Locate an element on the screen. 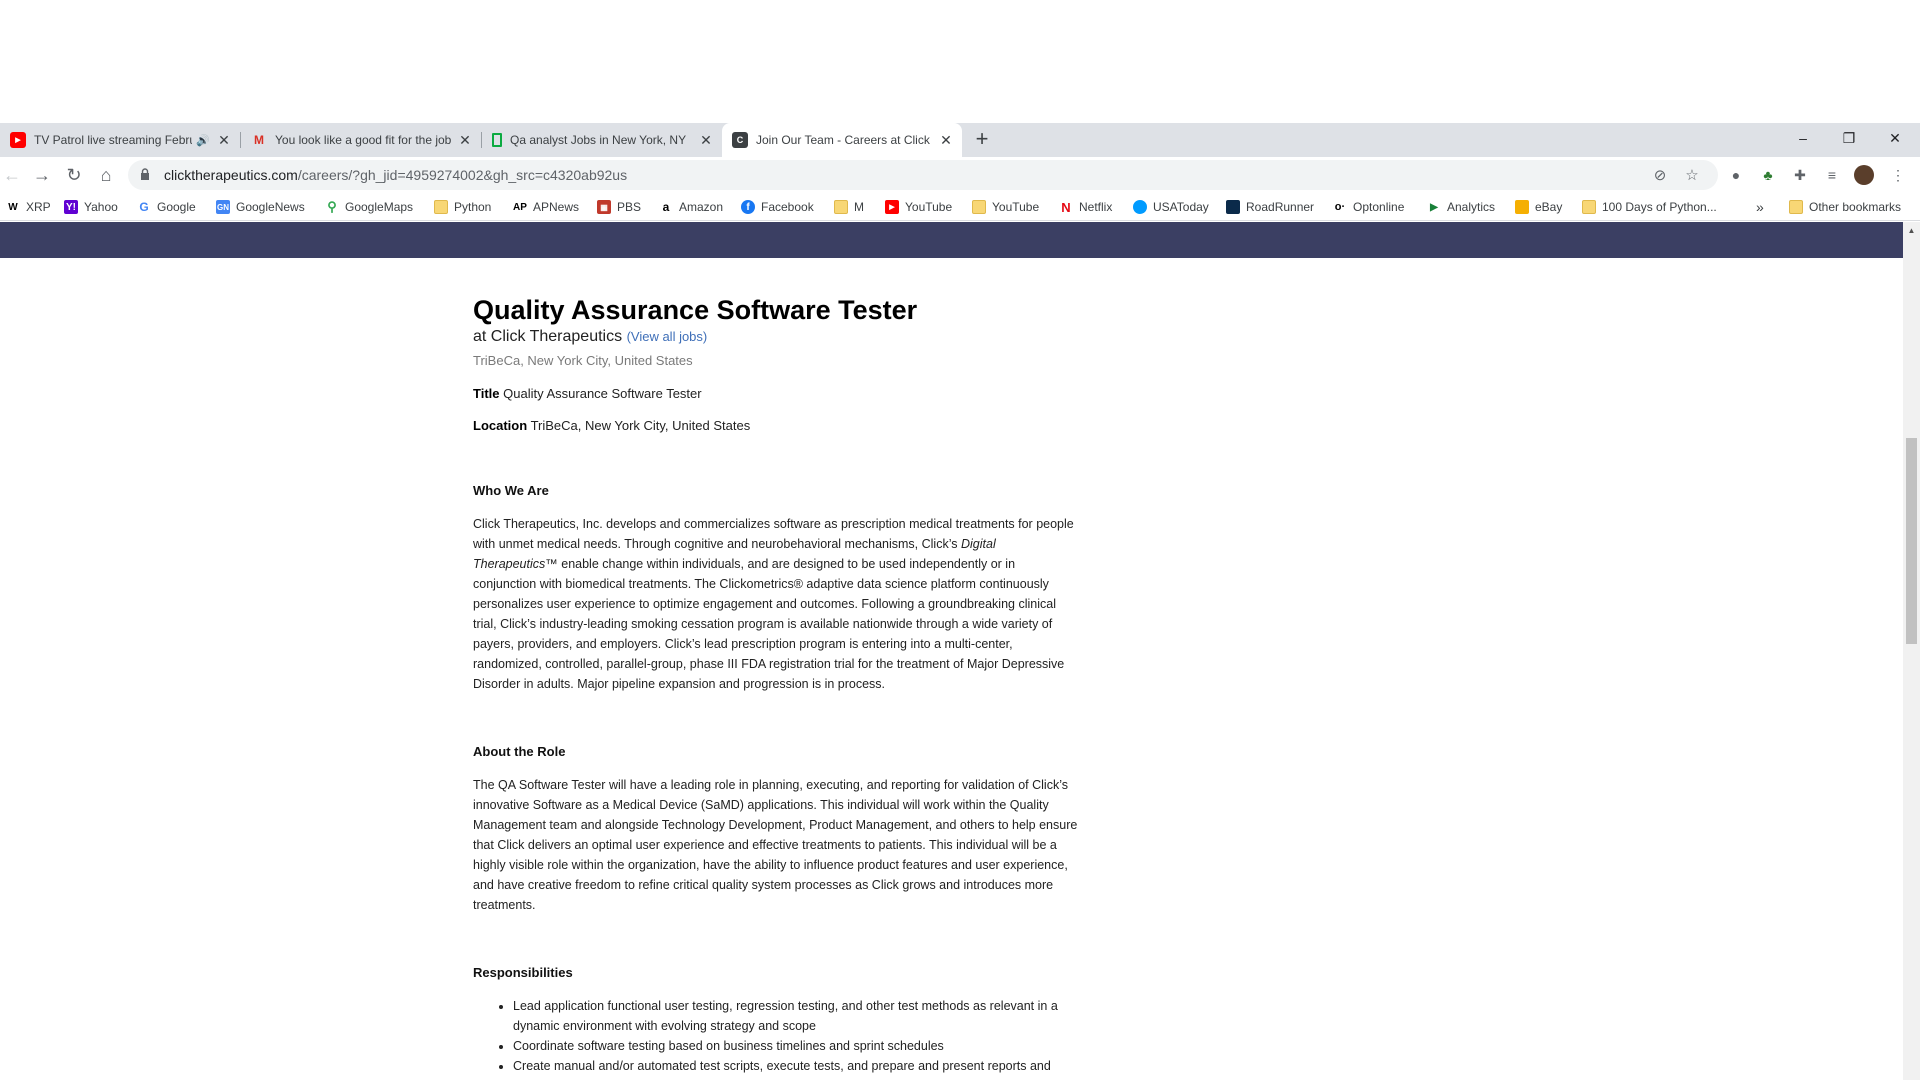 The width and height of the screenshot is (1920, 1080). tab-gmail: M You look like a good fit for the job ✕ is located at coordinates (361, 140).